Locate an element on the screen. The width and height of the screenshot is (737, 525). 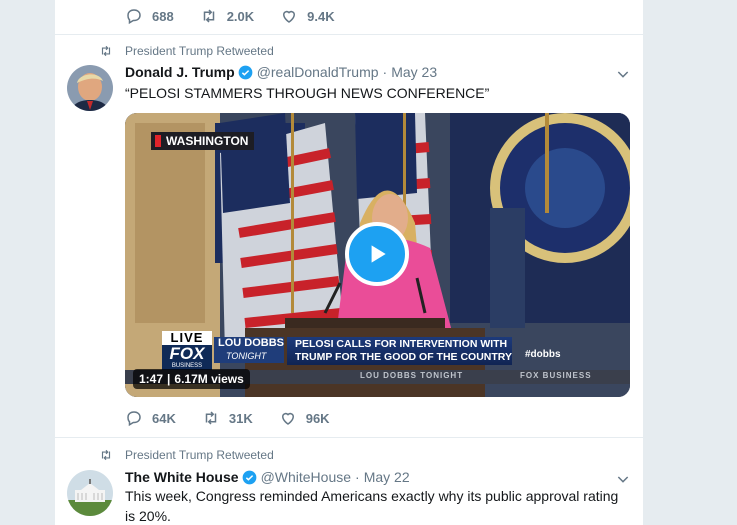
reply-button: 688 is located at coordinates (149, 16).